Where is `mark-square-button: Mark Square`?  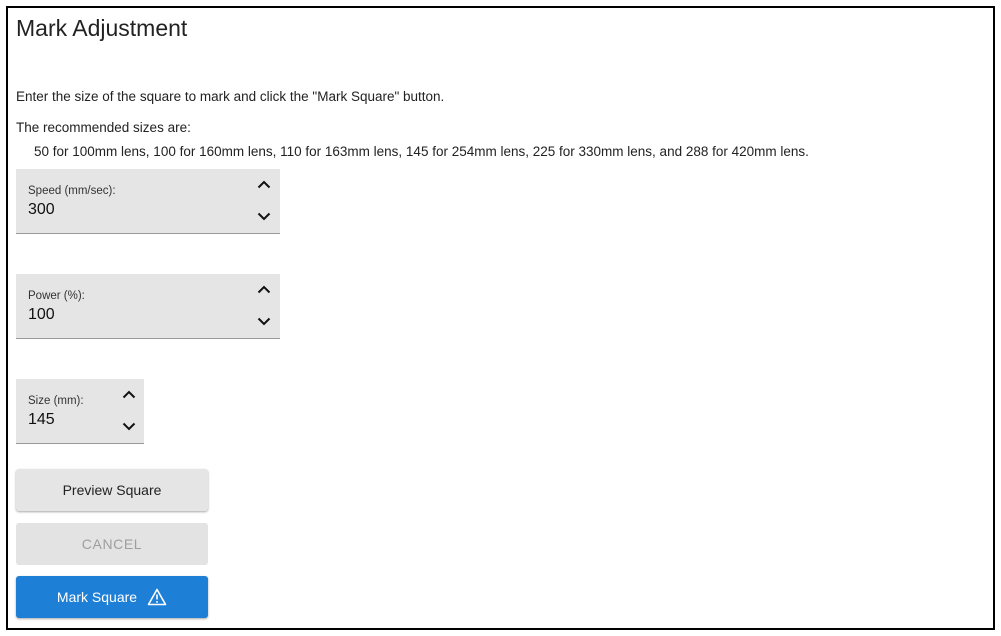 mark-square-button: Mark Square is located at coordinates (112, 597).